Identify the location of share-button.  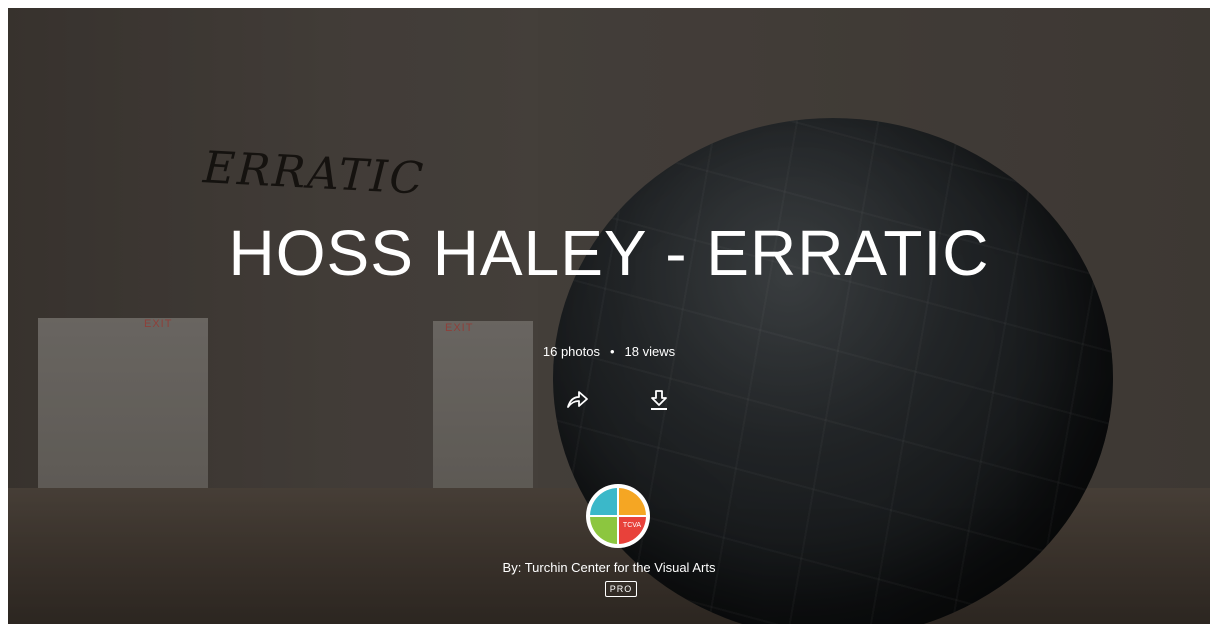
(577, 400).